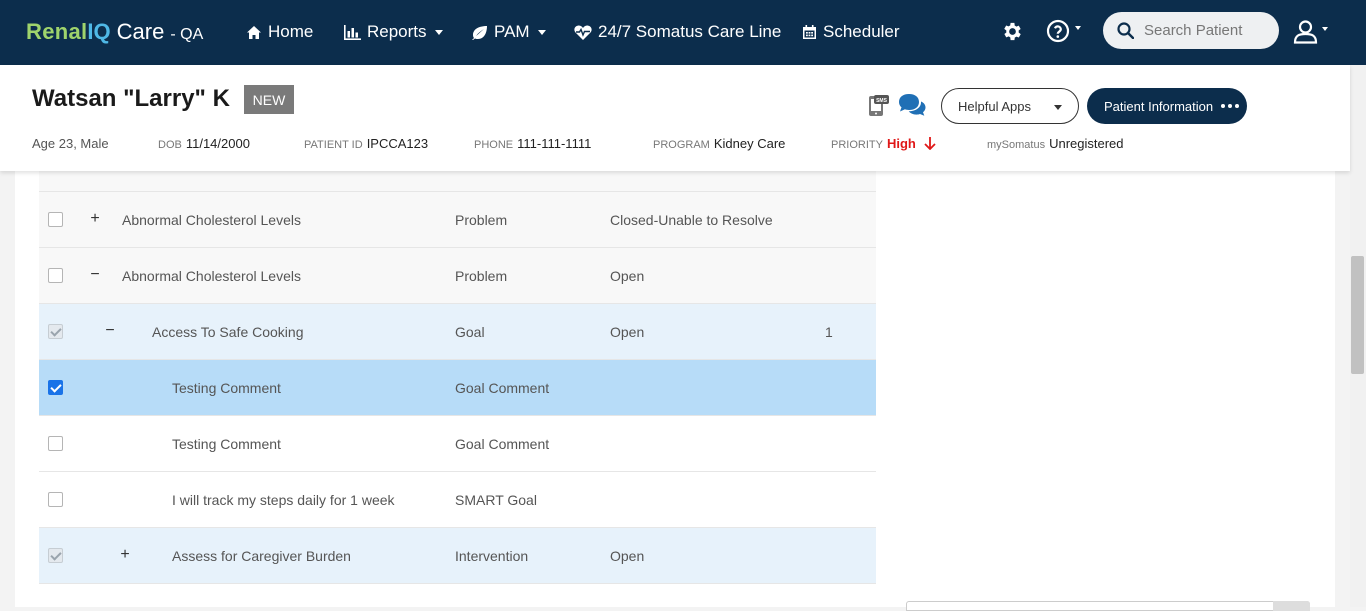 This screenshot has width=1366, height=611. I want to click on table-row: − Access To Safe Cooking Goal Open 1, so click(457, 332).